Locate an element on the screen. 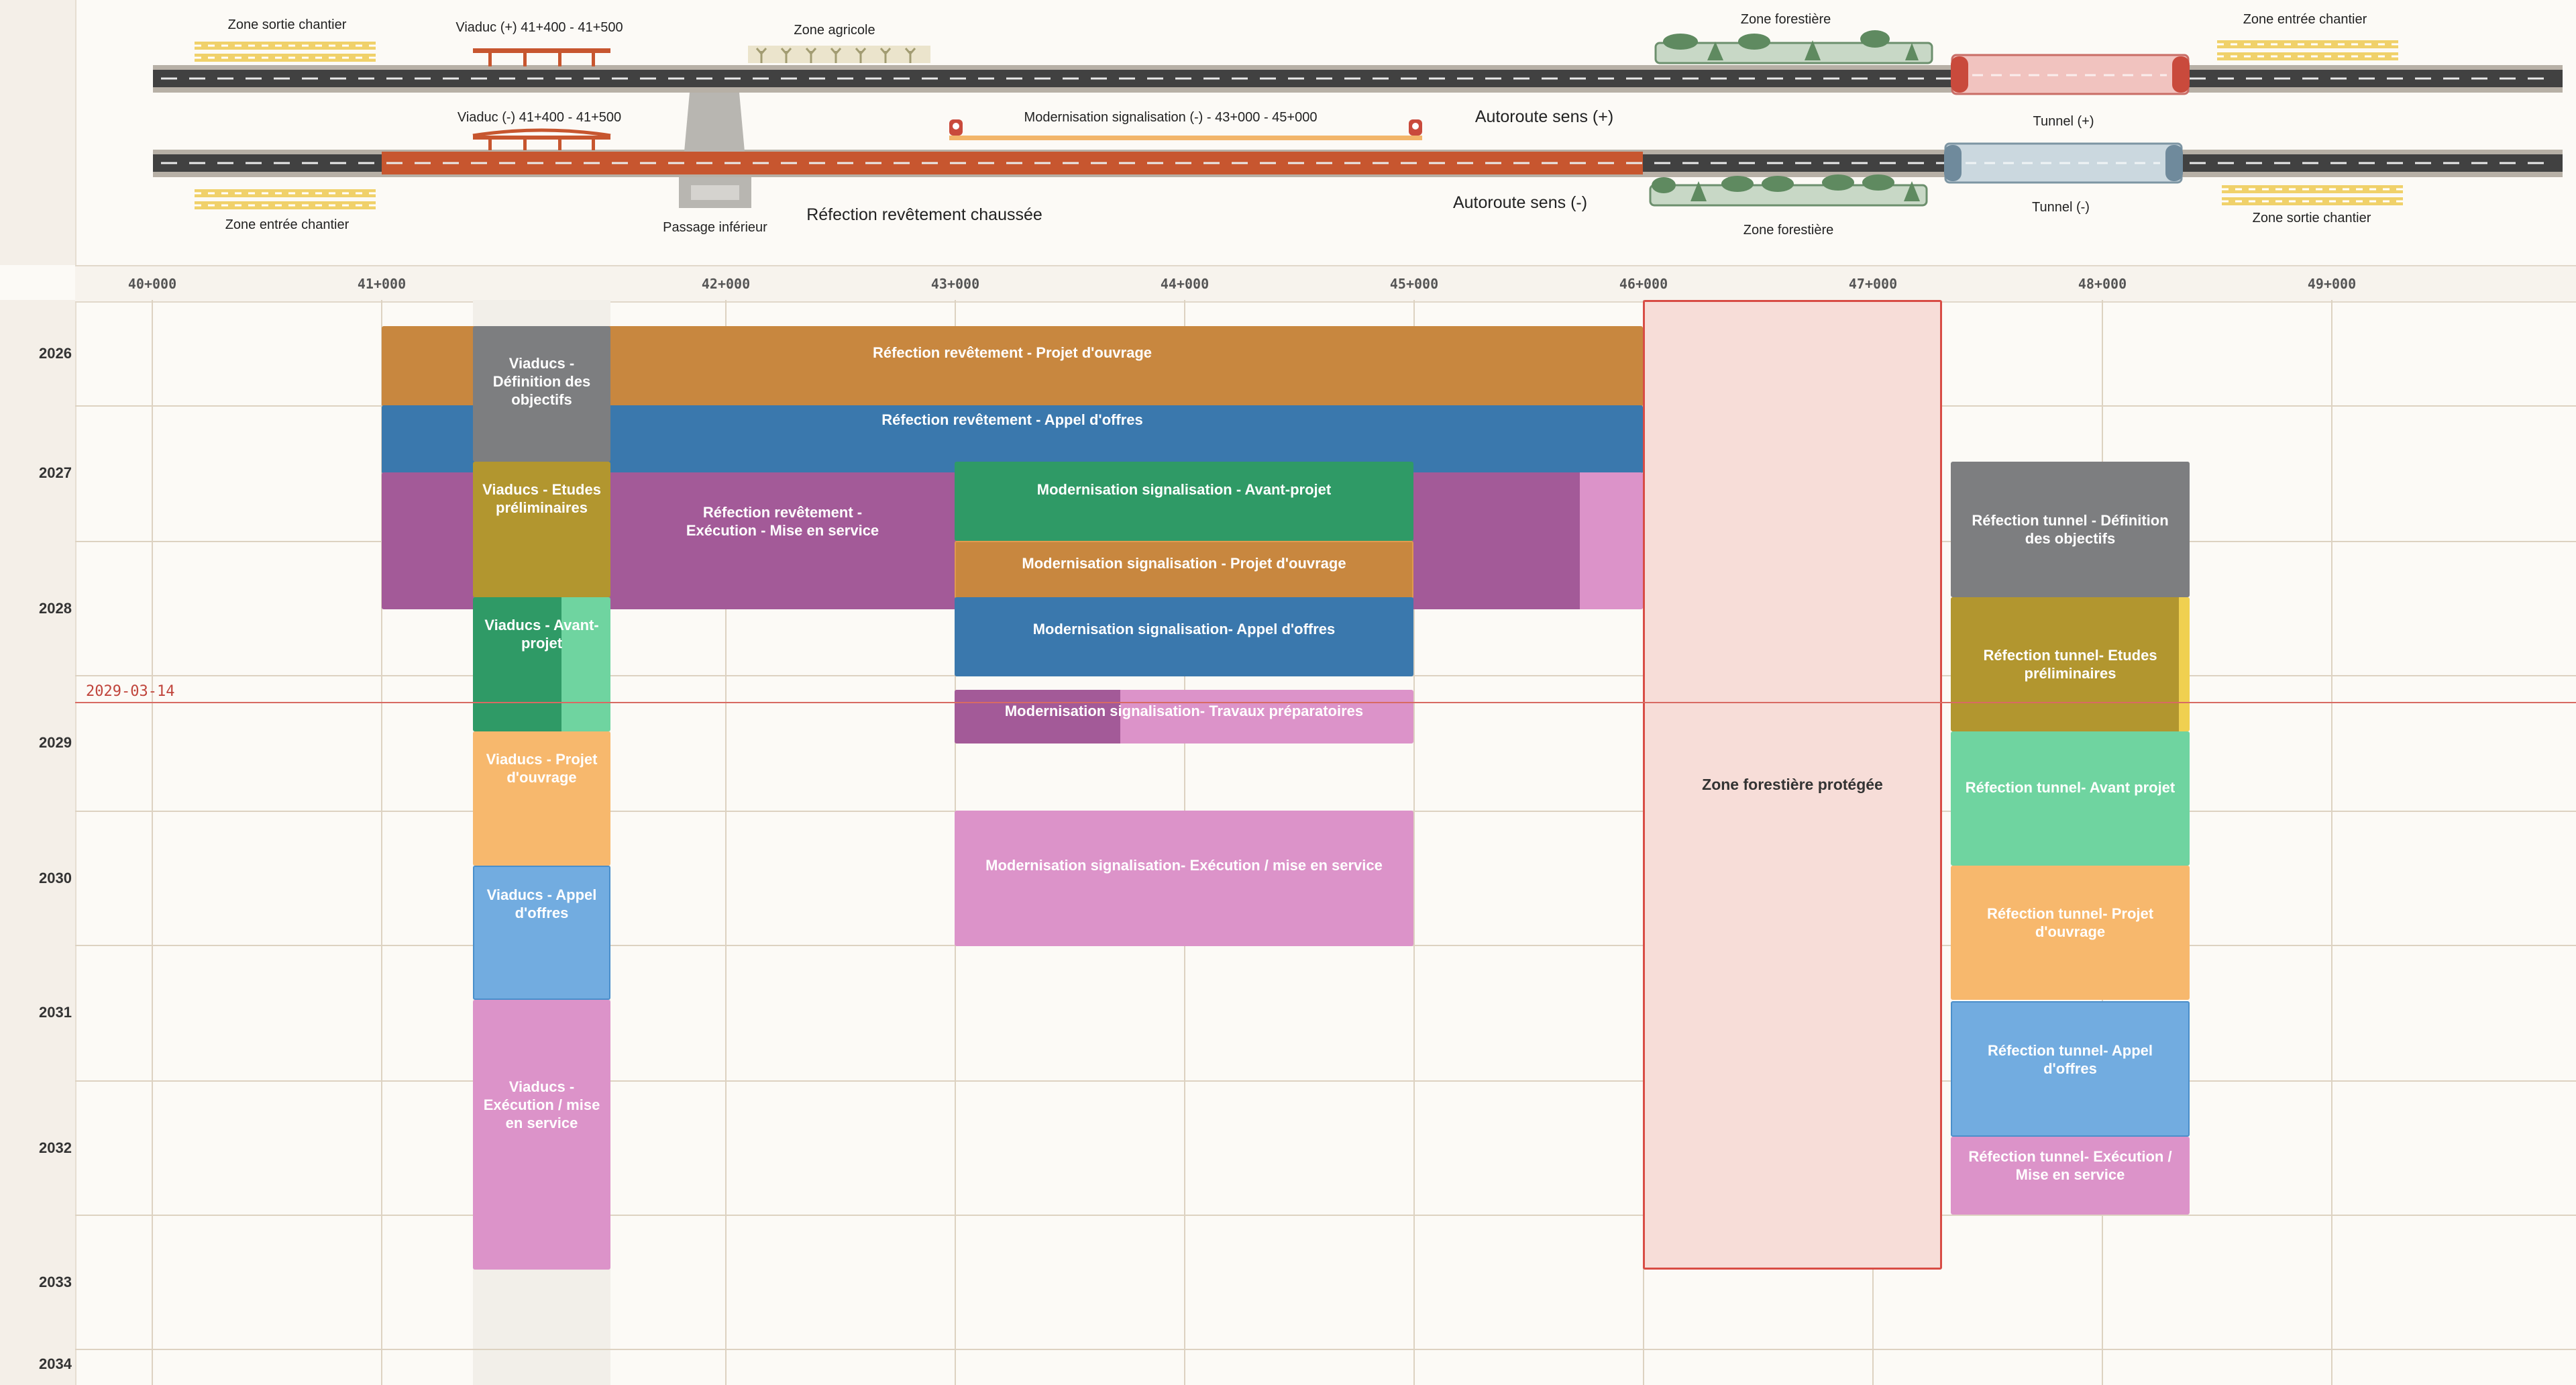  task-viaducs-etudes: Viaducs - Etudes préliminaires is located at coordinates (541, 529).